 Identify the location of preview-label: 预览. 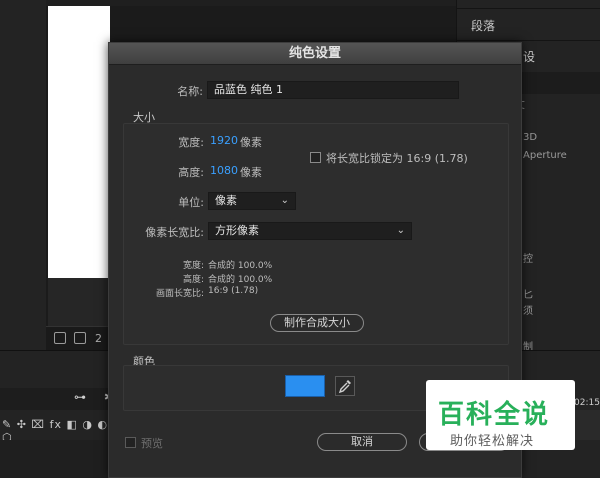
(152, 443).